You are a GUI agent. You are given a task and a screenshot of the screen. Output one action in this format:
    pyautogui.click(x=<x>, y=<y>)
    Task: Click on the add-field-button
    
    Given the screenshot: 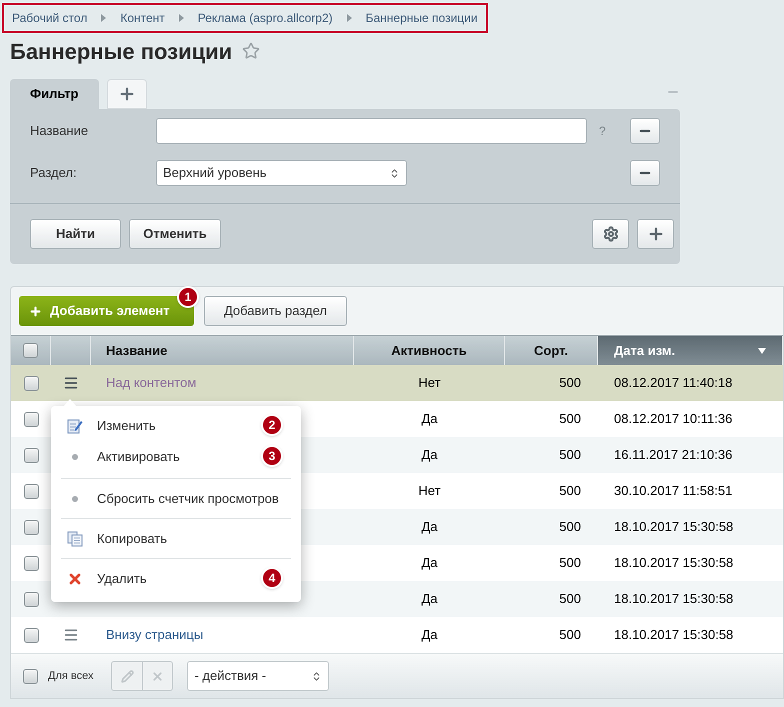 What is the action you would take?
    pyautogui.click(x=655, y=233)
    